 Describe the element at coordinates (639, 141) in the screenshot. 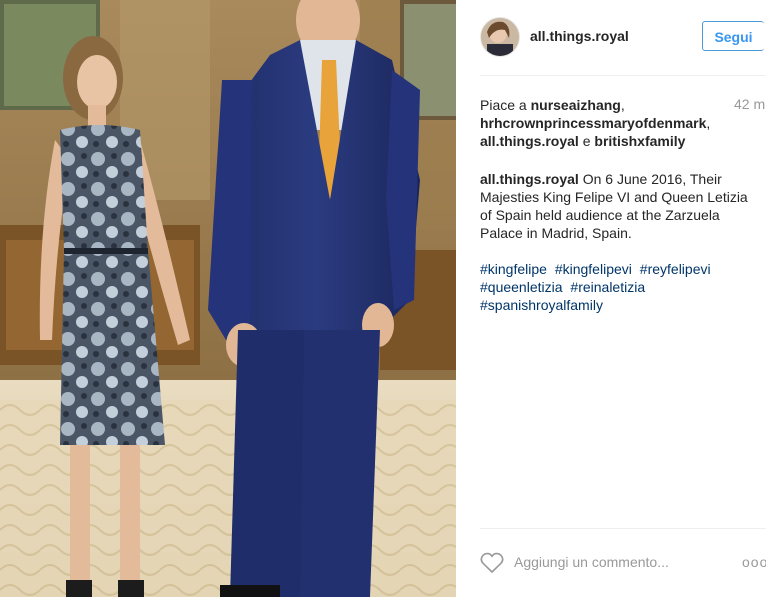

I see `liker-link: britishxfamily` at that location.